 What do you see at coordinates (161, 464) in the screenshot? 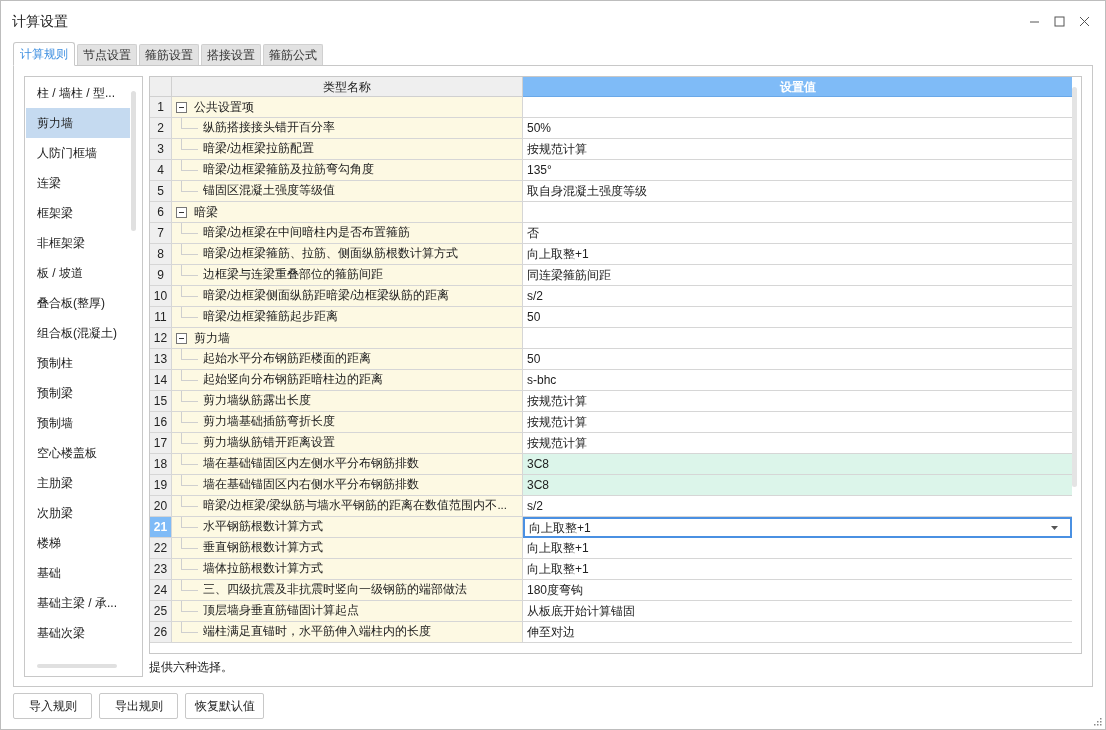
I see `row-number: 18` at bounding box center [161, 464].